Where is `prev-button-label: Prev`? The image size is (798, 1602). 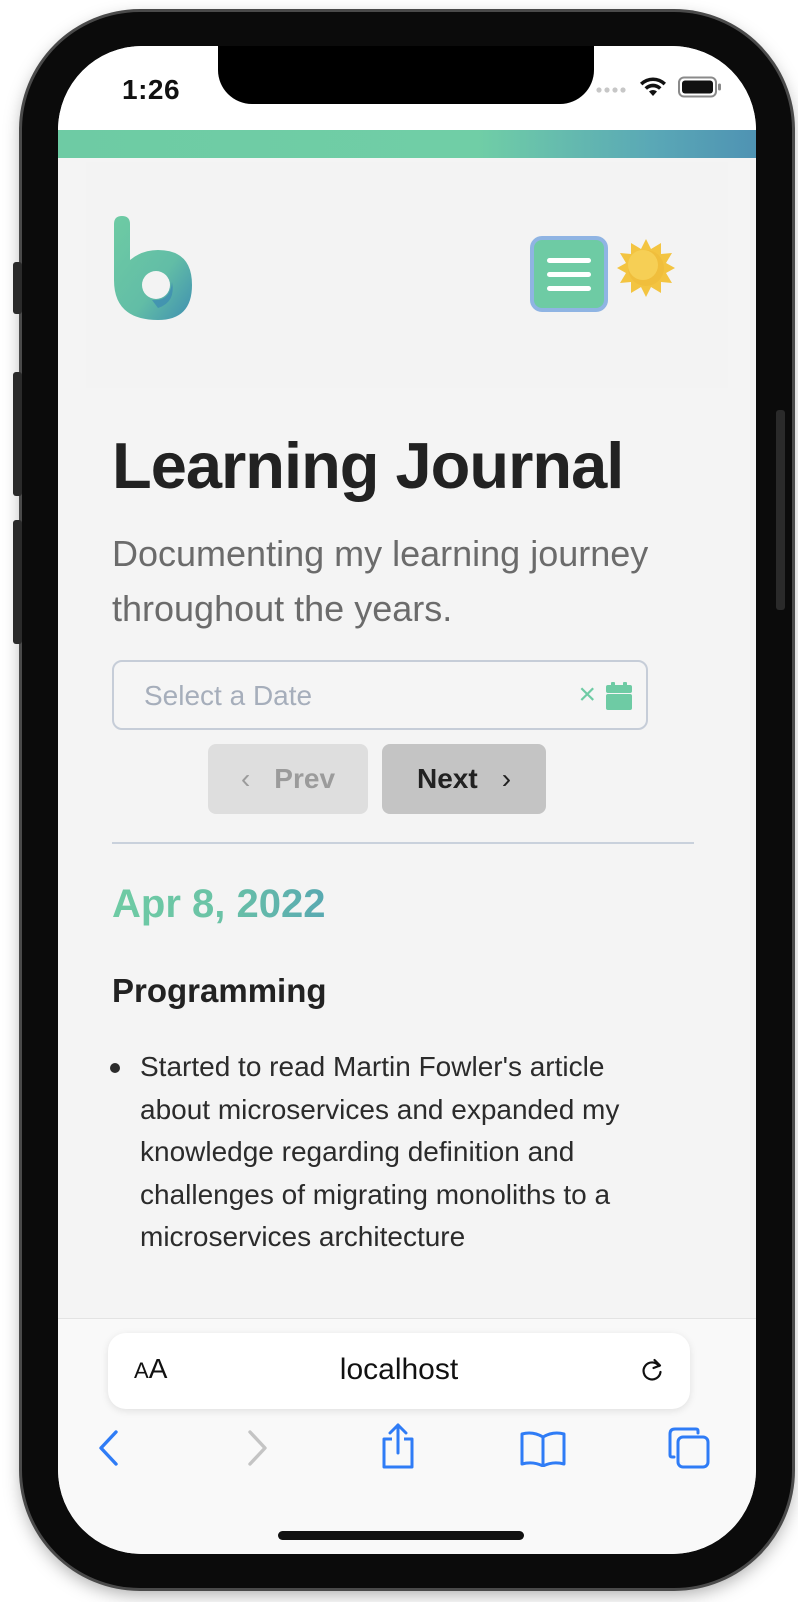 prev-button-label: Prev is located at coordinates (305, 778).